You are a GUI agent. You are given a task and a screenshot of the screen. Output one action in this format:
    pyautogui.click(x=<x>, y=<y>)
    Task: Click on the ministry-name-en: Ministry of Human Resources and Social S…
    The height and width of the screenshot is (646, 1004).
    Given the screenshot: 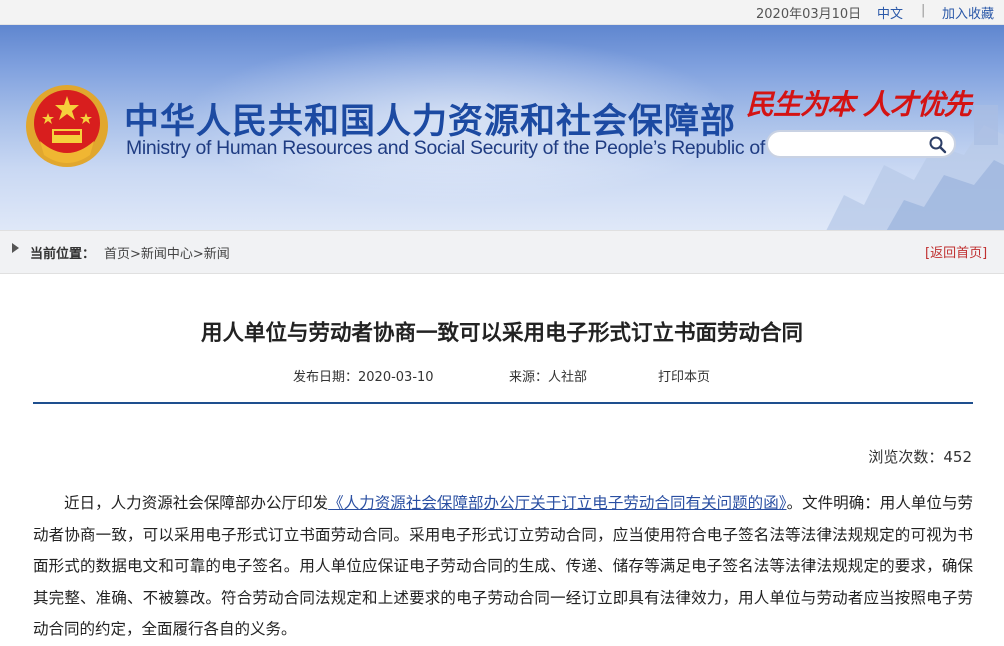 What is the action you would take?
    pyautogui.click(x=473, y=148)
    